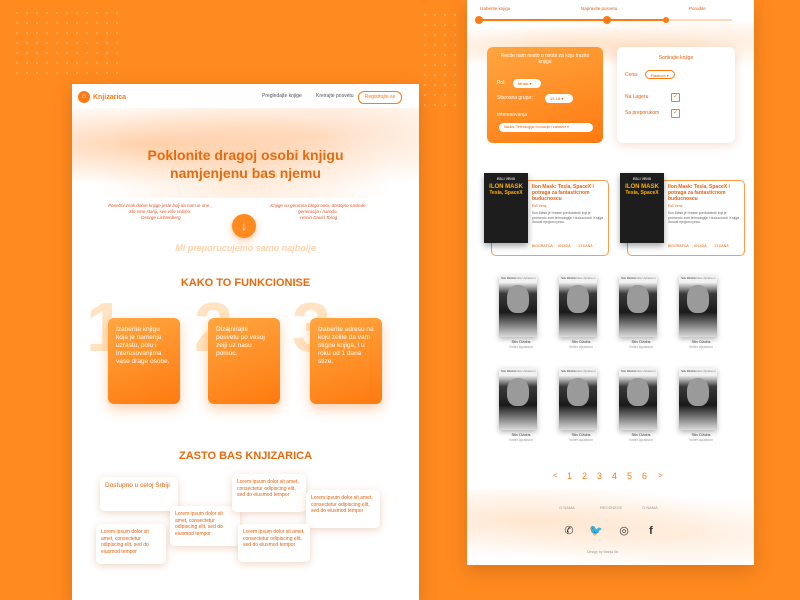  Describe the element at coordinates (642, 113) in the screenshot. I see `recommended-label: Sa preporukom` at that location.